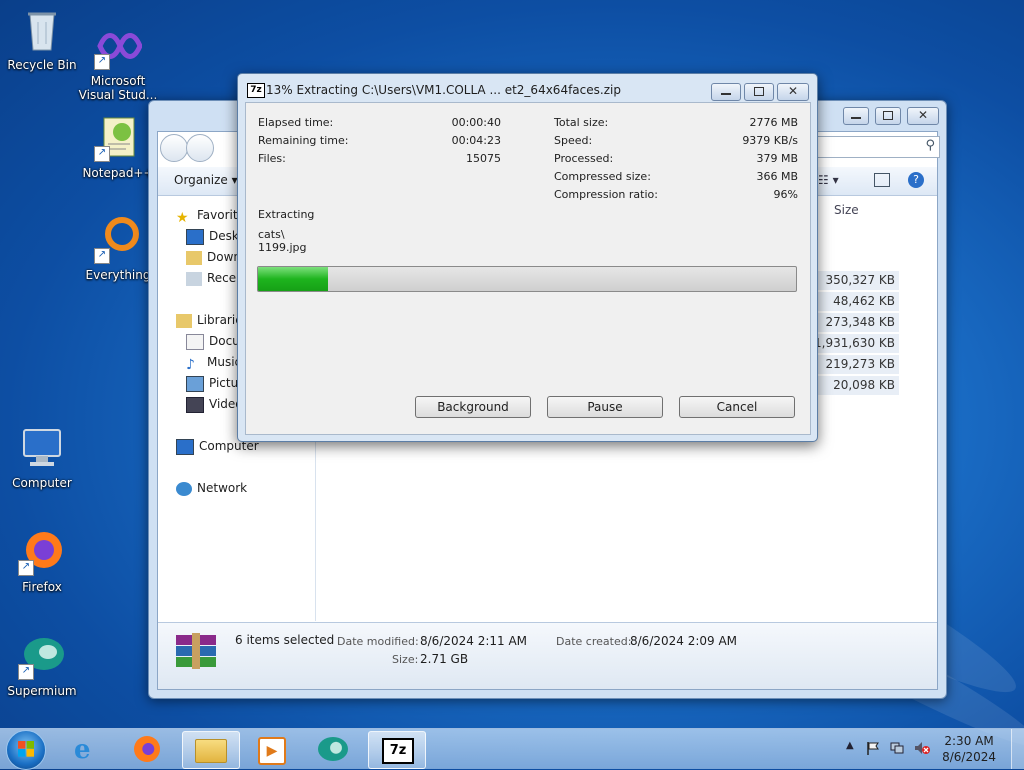 This screenshot has height=770, width=1024. What do you see at coordinates (605, 407) in the screenshot?
I see `pause-button: Pause` at bounding box center [605, 407].